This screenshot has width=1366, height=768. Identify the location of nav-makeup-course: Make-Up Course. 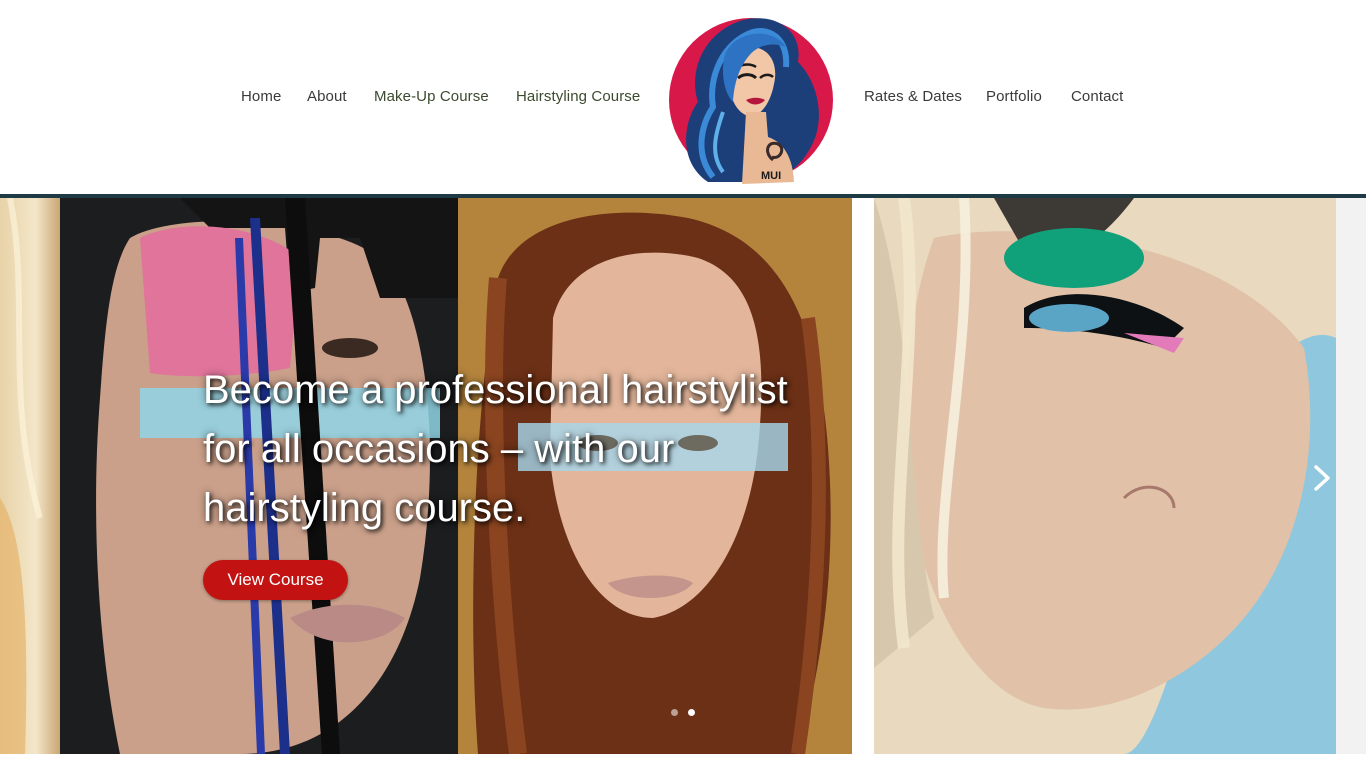
(431, 96).